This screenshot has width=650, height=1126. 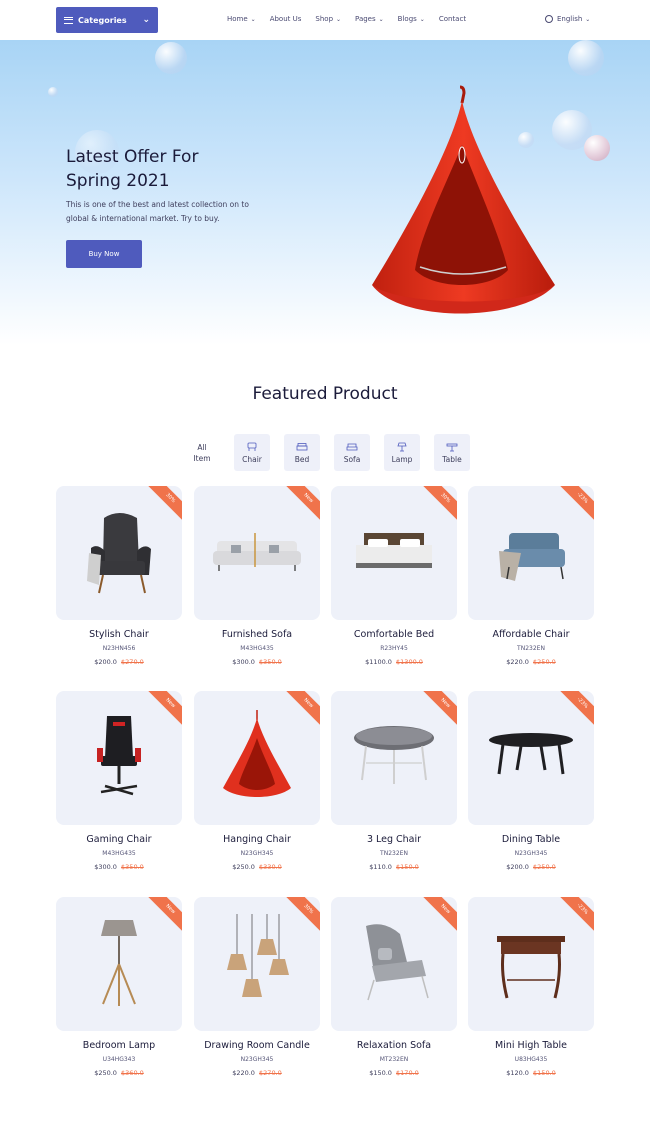 What do you see at coordinates (119, 1045) in the screenshot?
I see `product-name: Bedroom Lamp` at bounding box center [119, 1045].